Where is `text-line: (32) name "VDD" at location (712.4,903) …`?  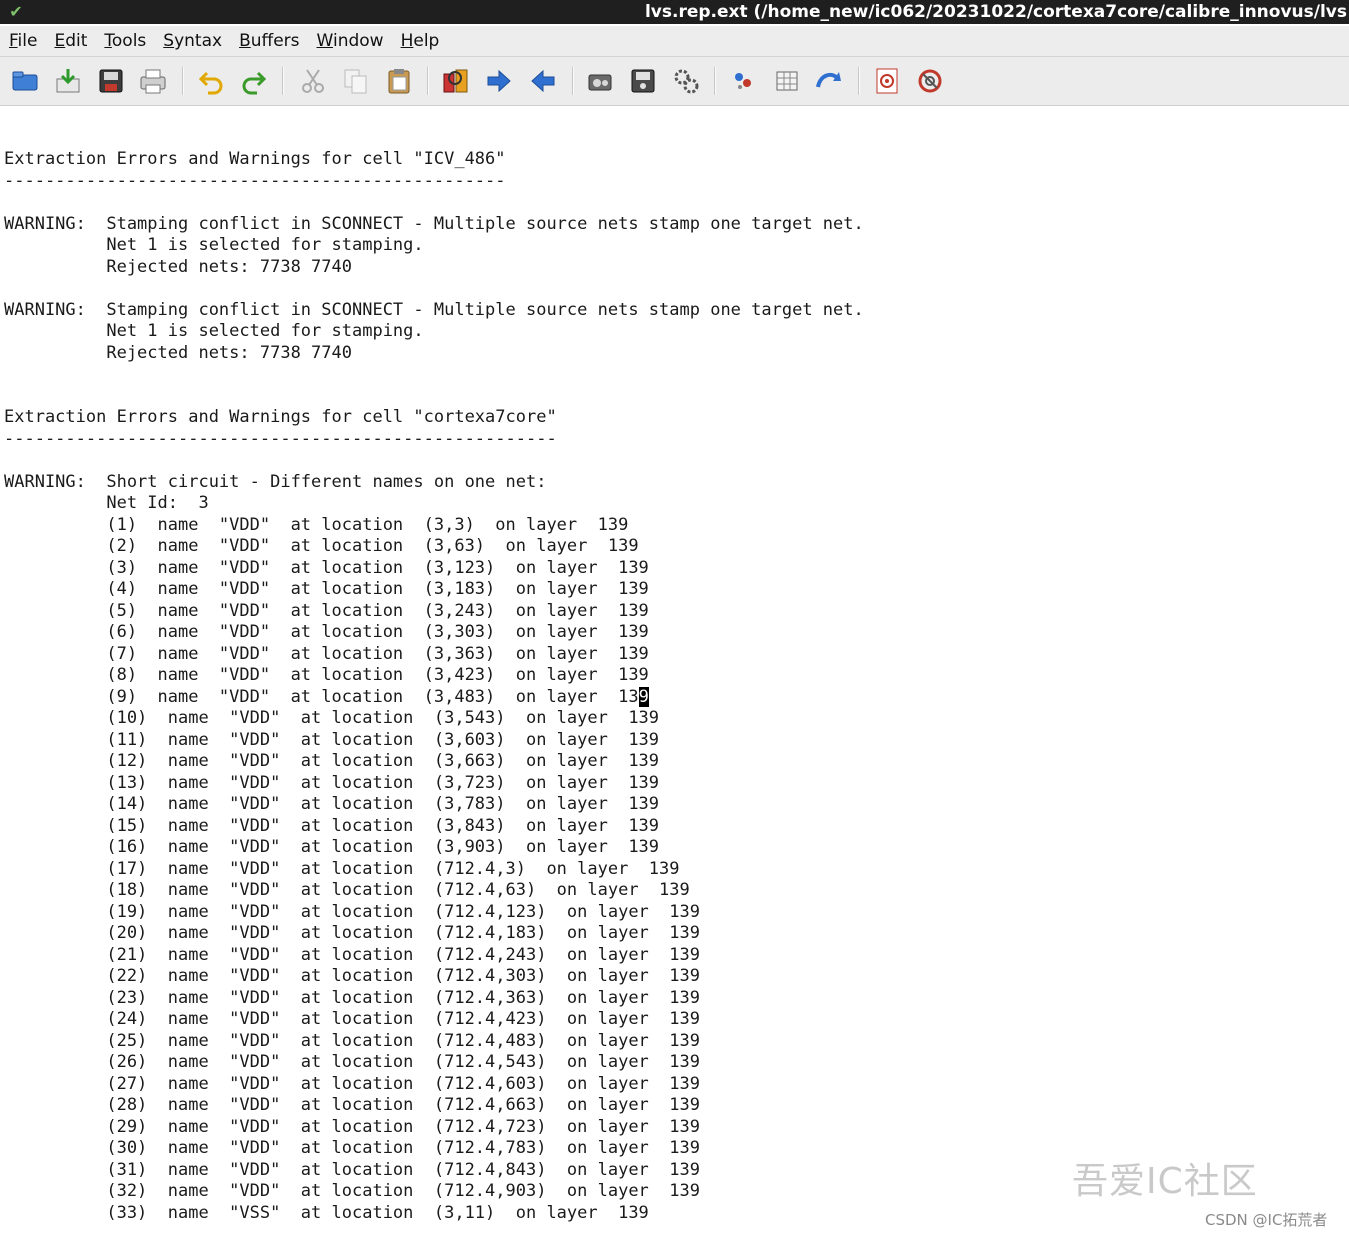 text-line: (32) name "VDD" at location (712.4,903) … is located at coordinates (352, 1191).